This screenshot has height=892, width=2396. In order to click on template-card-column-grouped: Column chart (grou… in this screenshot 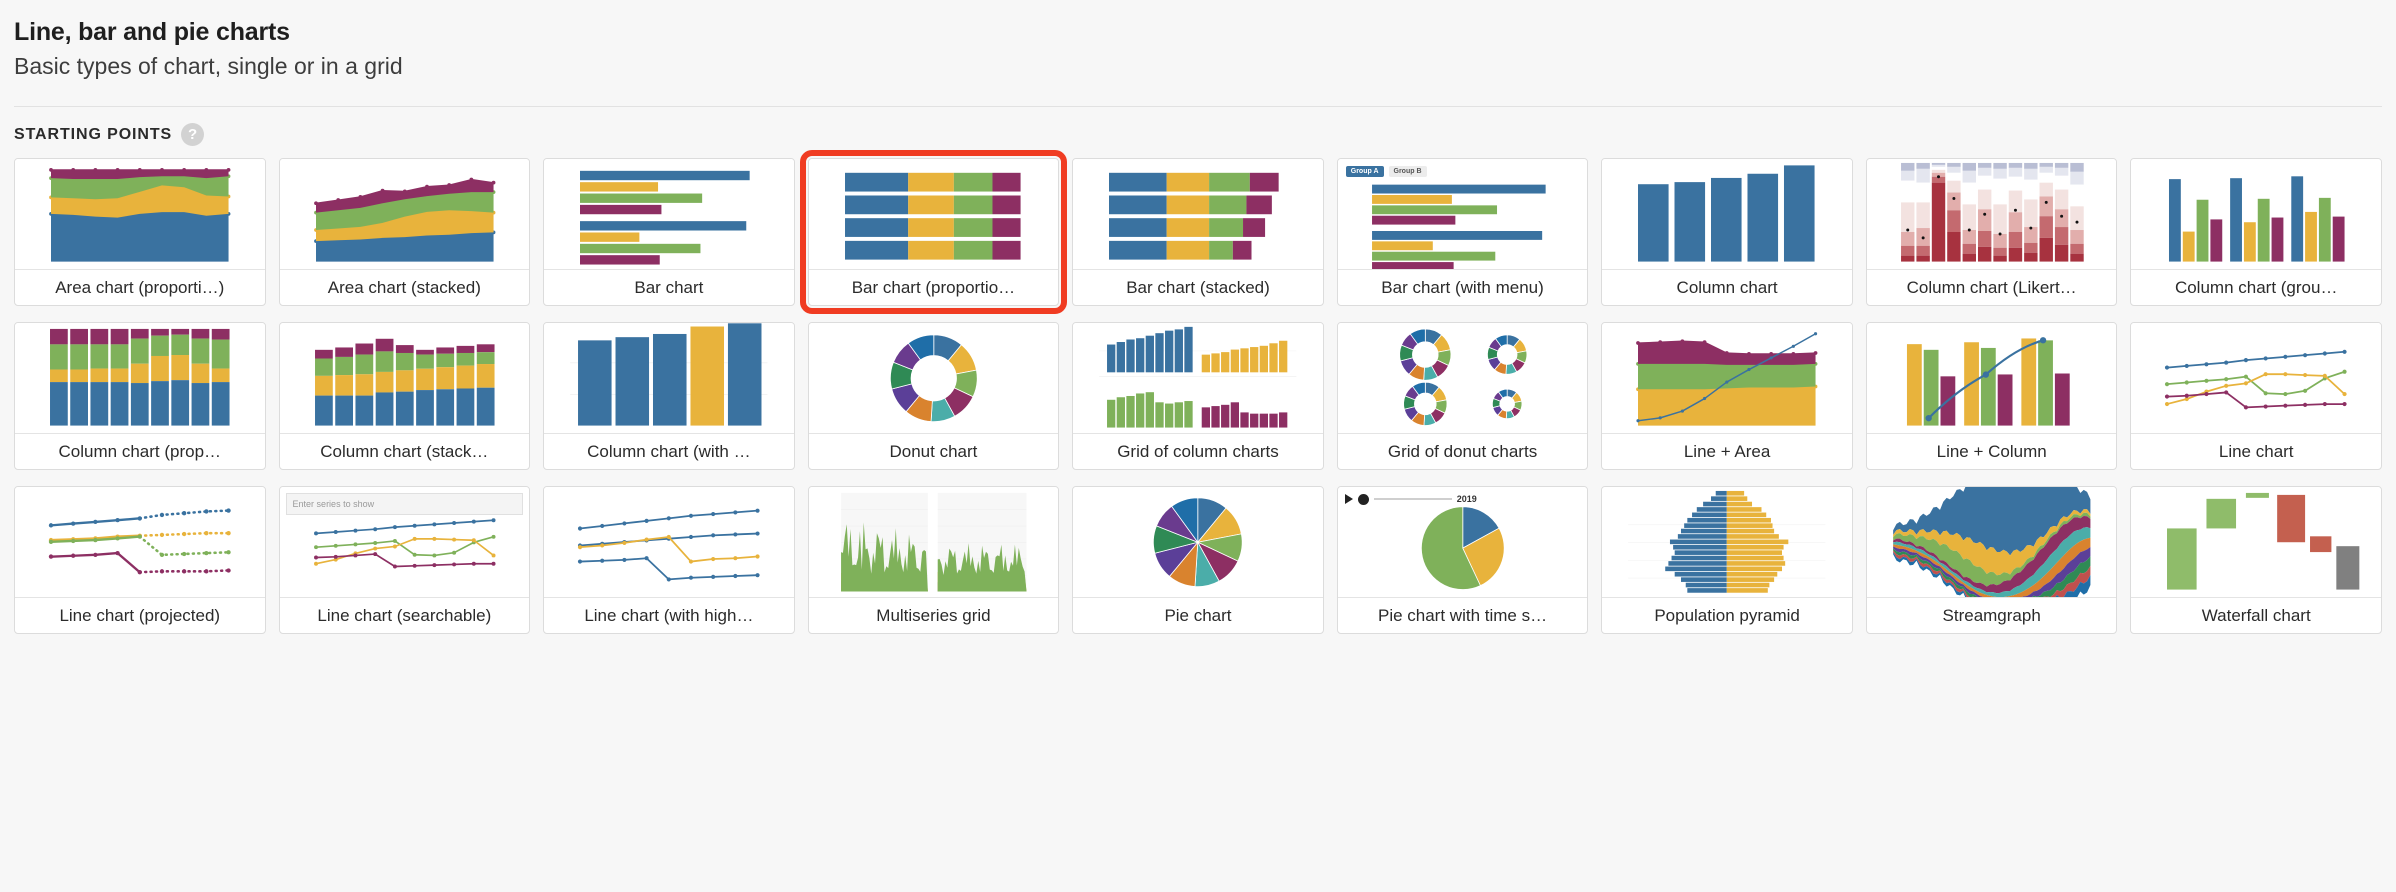, I will do `click(2256, 232)`.